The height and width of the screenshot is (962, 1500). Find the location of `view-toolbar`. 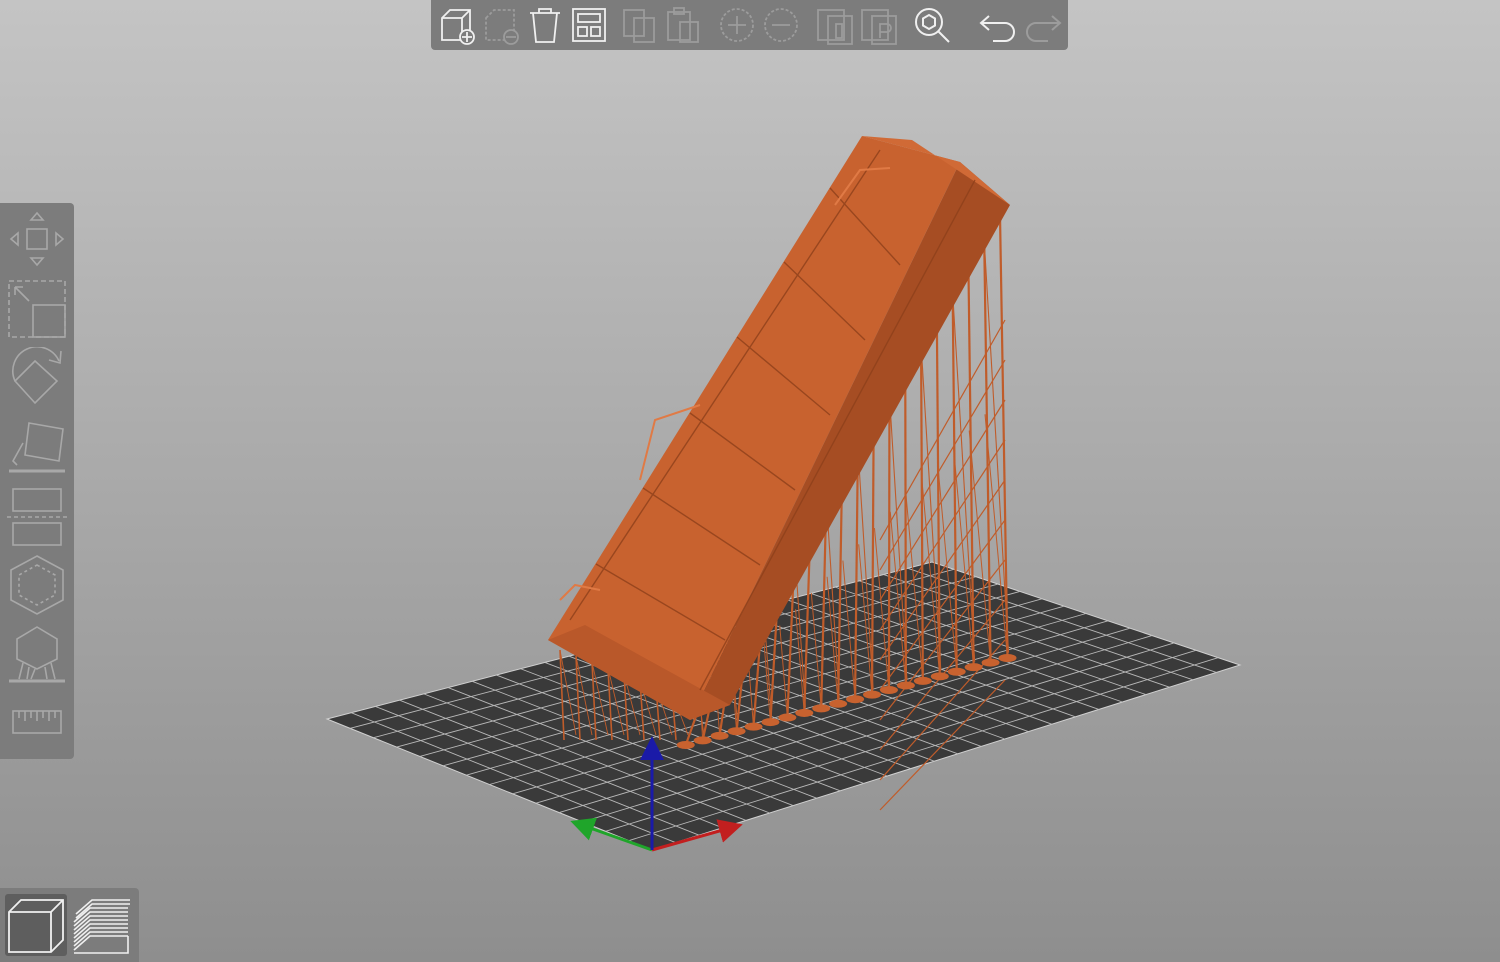

view-toolbar is located at coordinates (69, 925).